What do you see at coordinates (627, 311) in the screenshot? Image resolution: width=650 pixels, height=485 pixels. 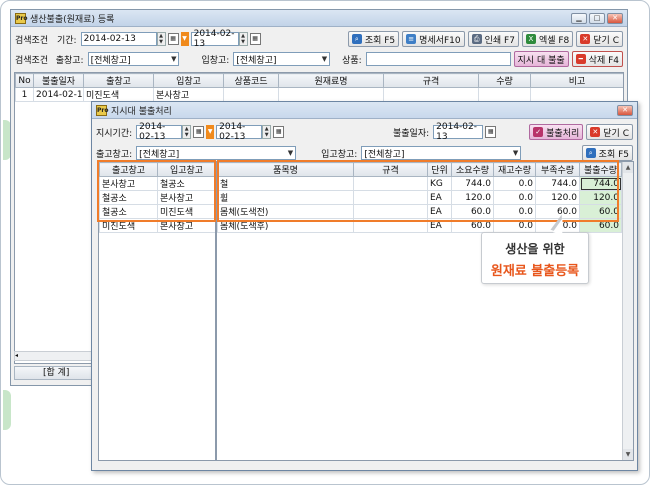 I see `vertical-scrollbar: ▲ ▼` at bounding box center [627, 311].